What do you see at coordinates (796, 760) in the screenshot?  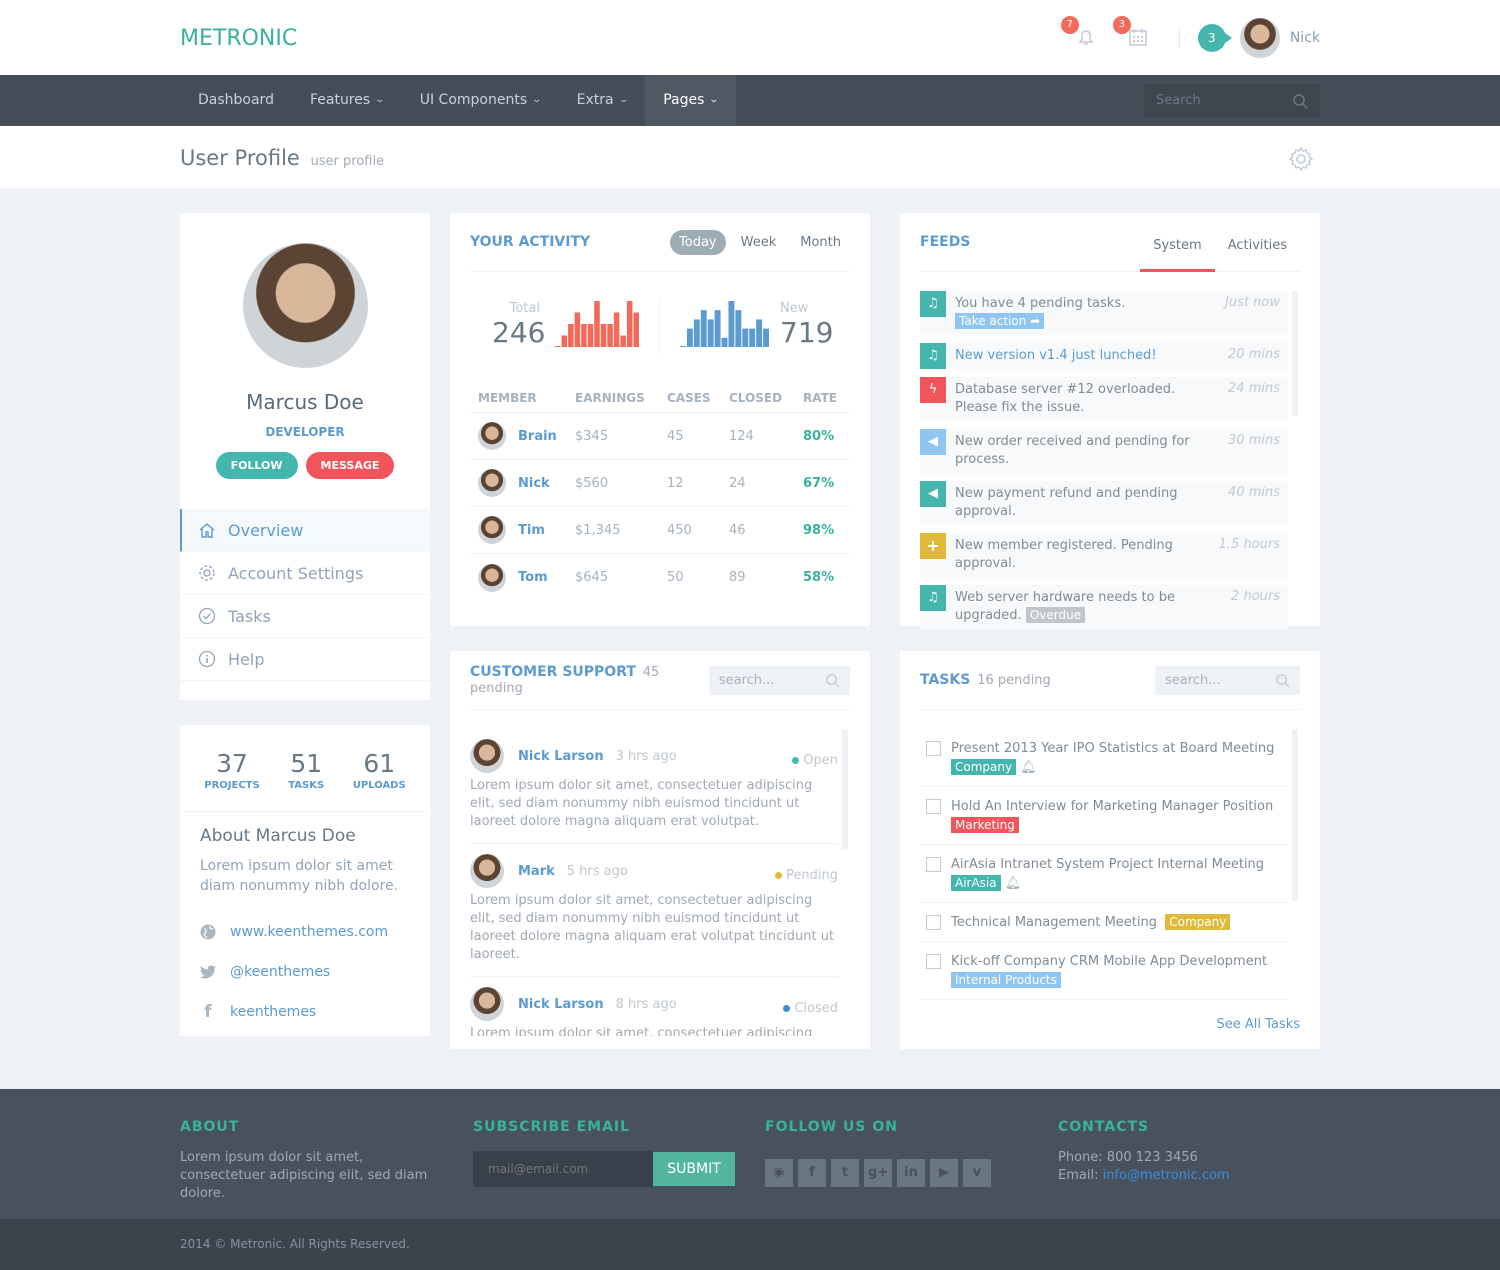 I see `status-dot` at bounding box center [796, 760].